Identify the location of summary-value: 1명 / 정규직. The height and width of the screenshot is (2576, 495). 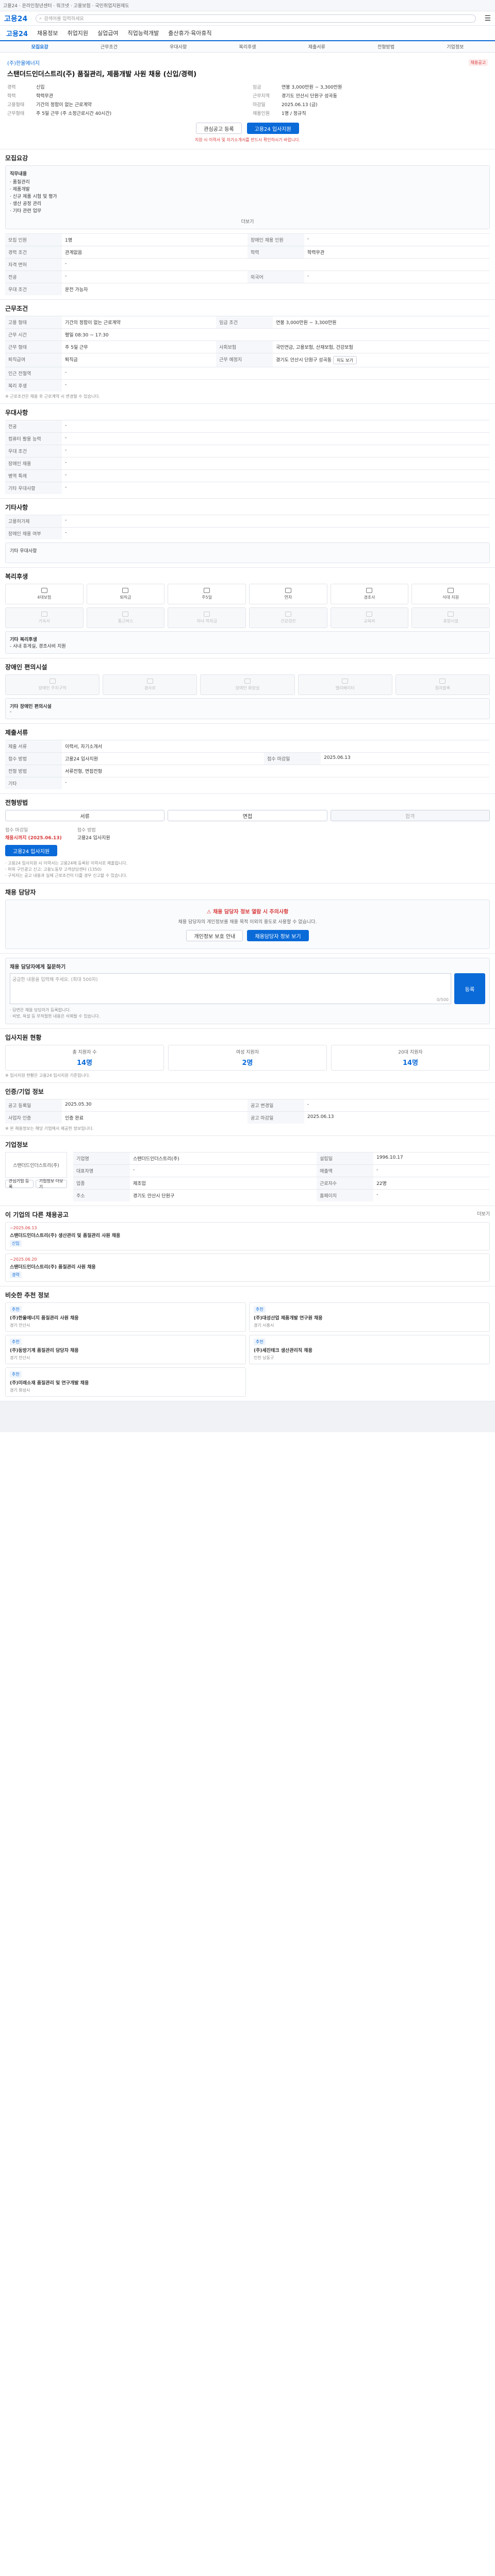
(294, 113).